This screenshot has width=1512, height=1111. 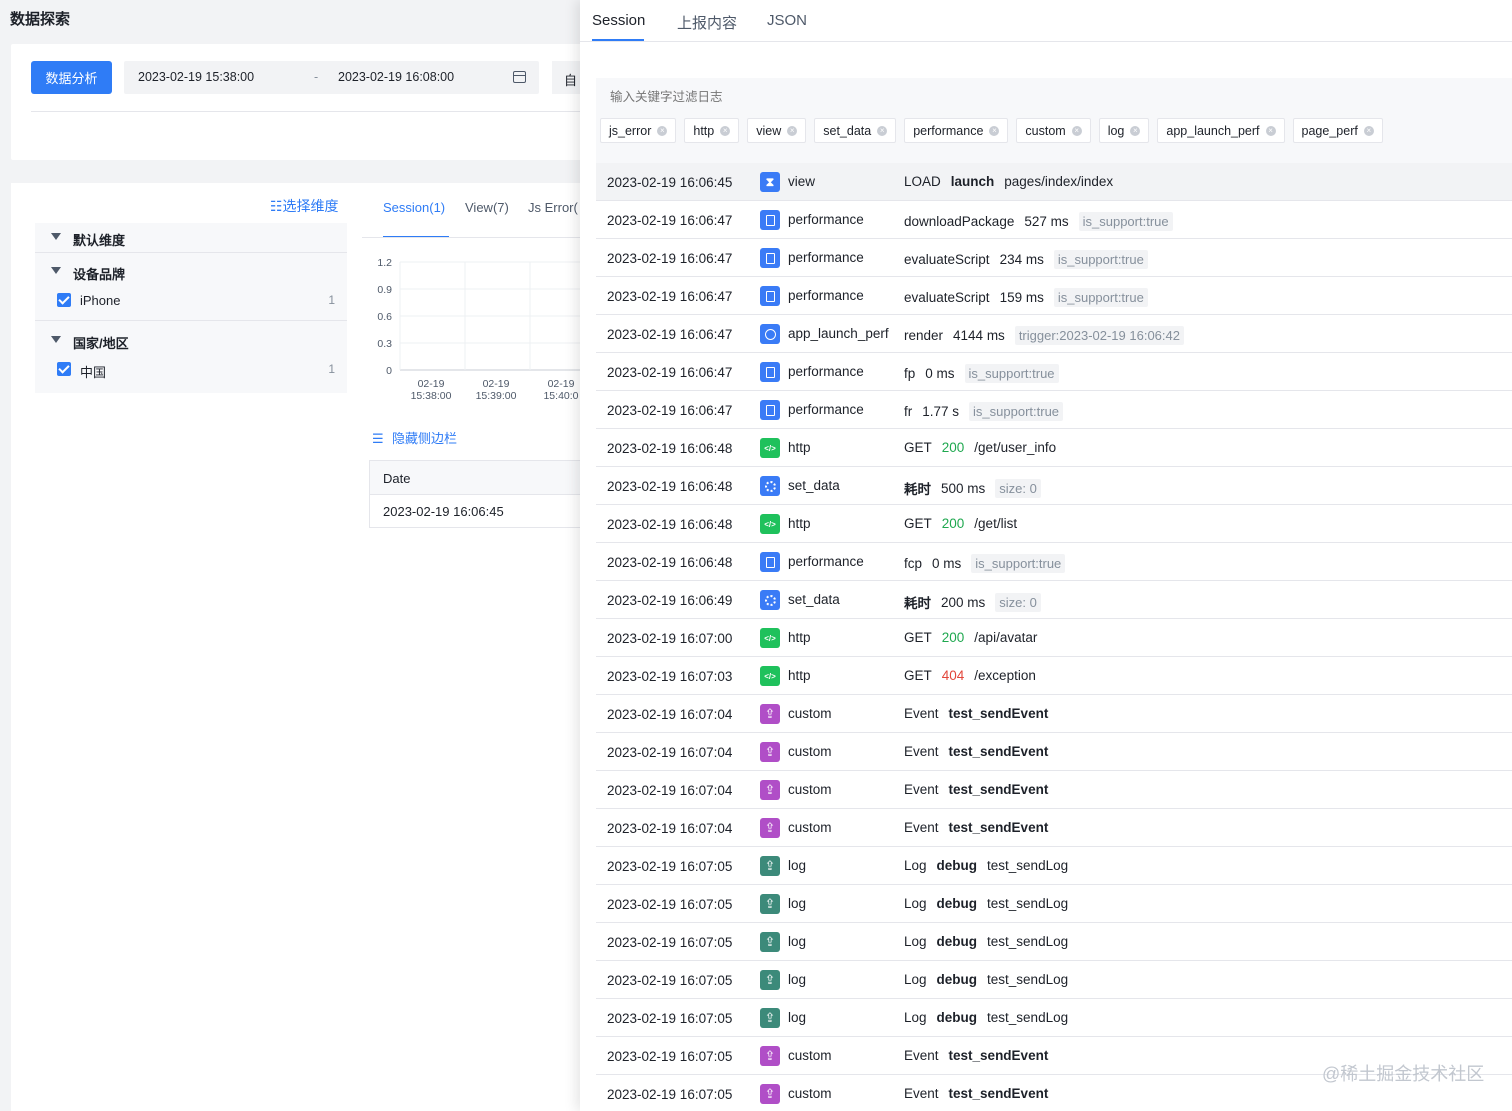 I want to click on select-dimension-link: ☷选择维度, so click(x=304, y=206).